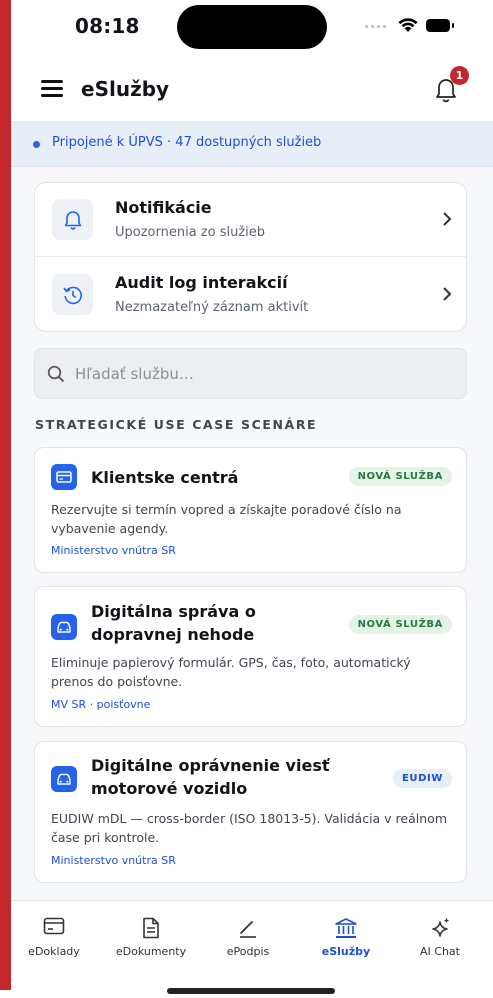  I want to click on service-title: Digitálna správa o dopravnej nehode, so click(173, 623).